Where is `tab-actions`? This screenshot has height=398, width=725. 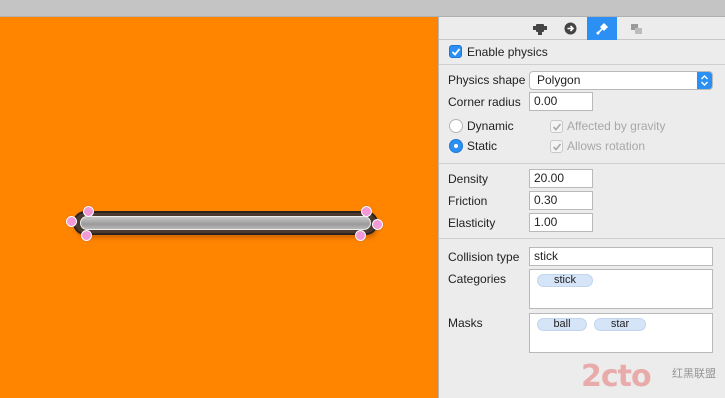 tab-actions is located at coordinates (570, 28).